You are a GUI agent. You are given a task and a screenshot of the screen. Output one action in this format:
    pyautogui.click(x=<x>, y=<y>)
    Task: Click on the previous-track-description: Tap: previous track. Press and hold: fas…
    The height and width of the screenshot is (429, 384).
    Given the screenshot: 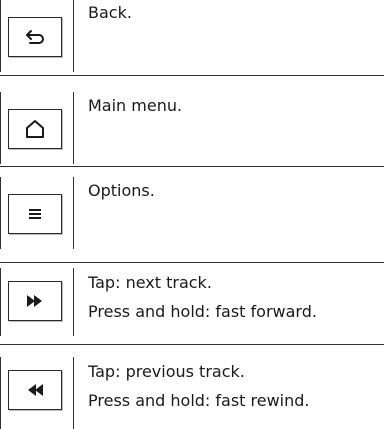 What is the action you would take?
    pyautogui.click(x=199, y=386)
    